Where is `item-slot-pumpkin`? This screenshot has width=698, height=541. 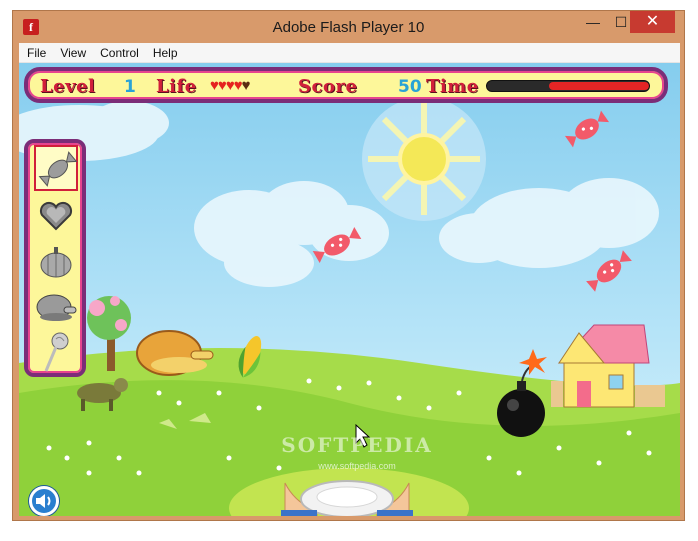
item-slot-pumpkin is located at coordinates (56, 262).